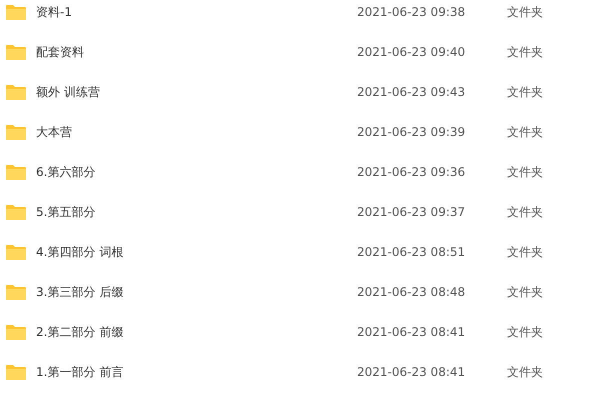  I want to click on modified-date: 2021-06-23 09:38, so click(411, 12).